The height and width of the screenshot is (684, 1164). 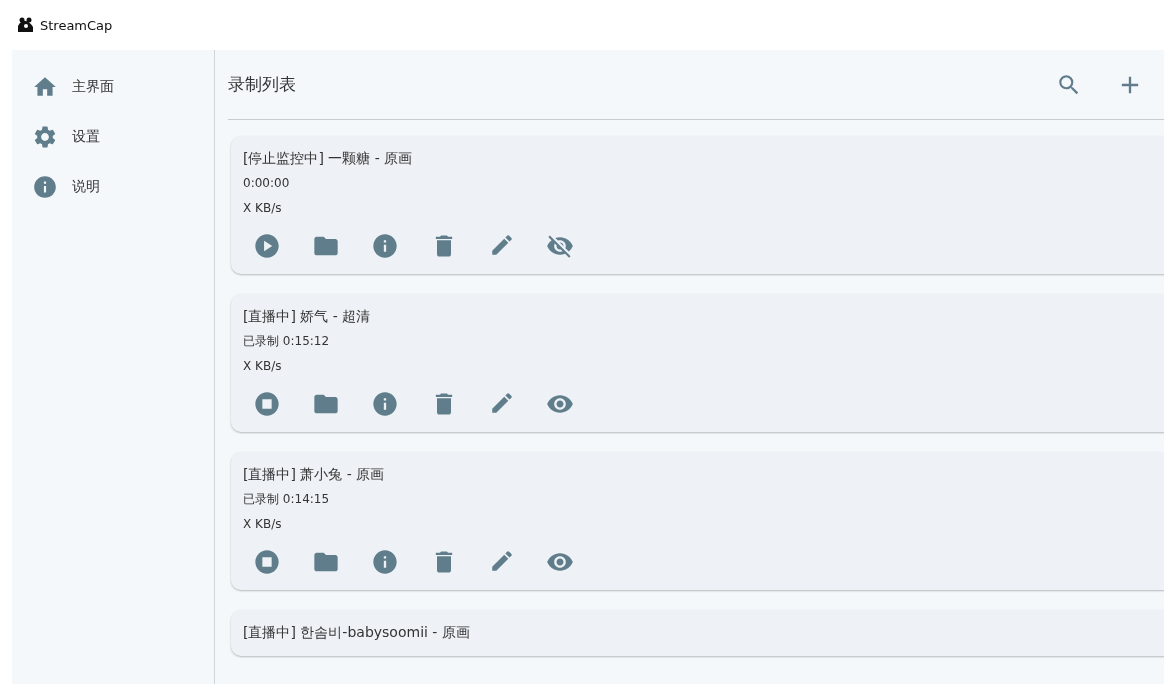 What do you see at coordinates (113, 187) in the screenshot?
I see `sidebar-item: 说明` at bounding box center [113, 187].